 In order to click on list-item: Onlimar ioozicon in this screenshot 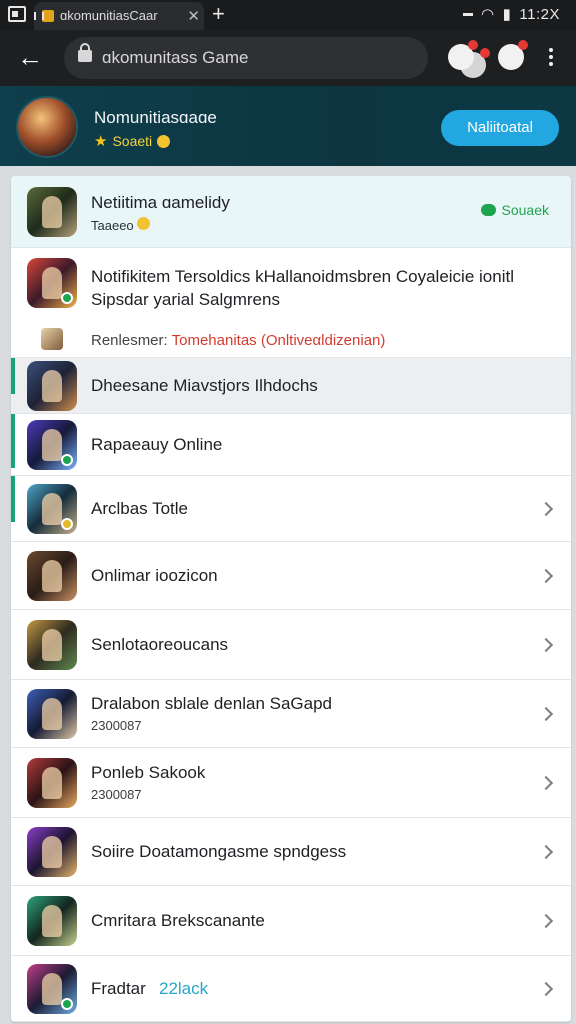, I will do `click(291, 576)`.